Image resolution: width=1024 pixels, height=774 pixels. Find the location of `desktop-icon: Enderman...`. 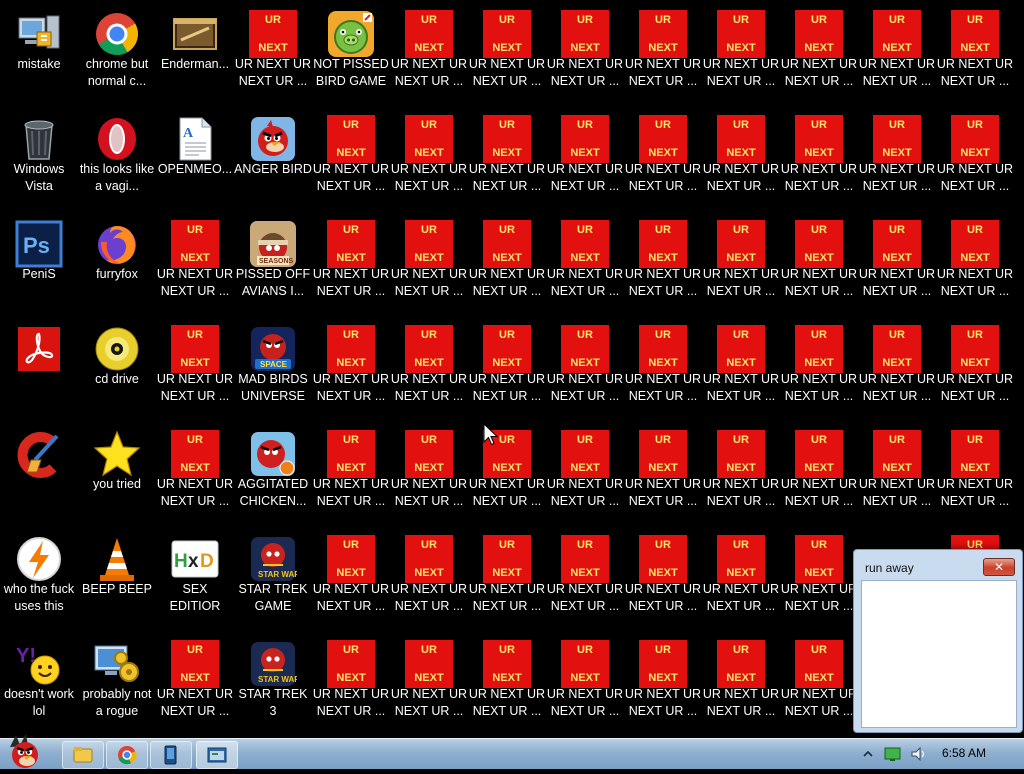

desktop-icon: Enderman... is located at coordinates (195, 56).